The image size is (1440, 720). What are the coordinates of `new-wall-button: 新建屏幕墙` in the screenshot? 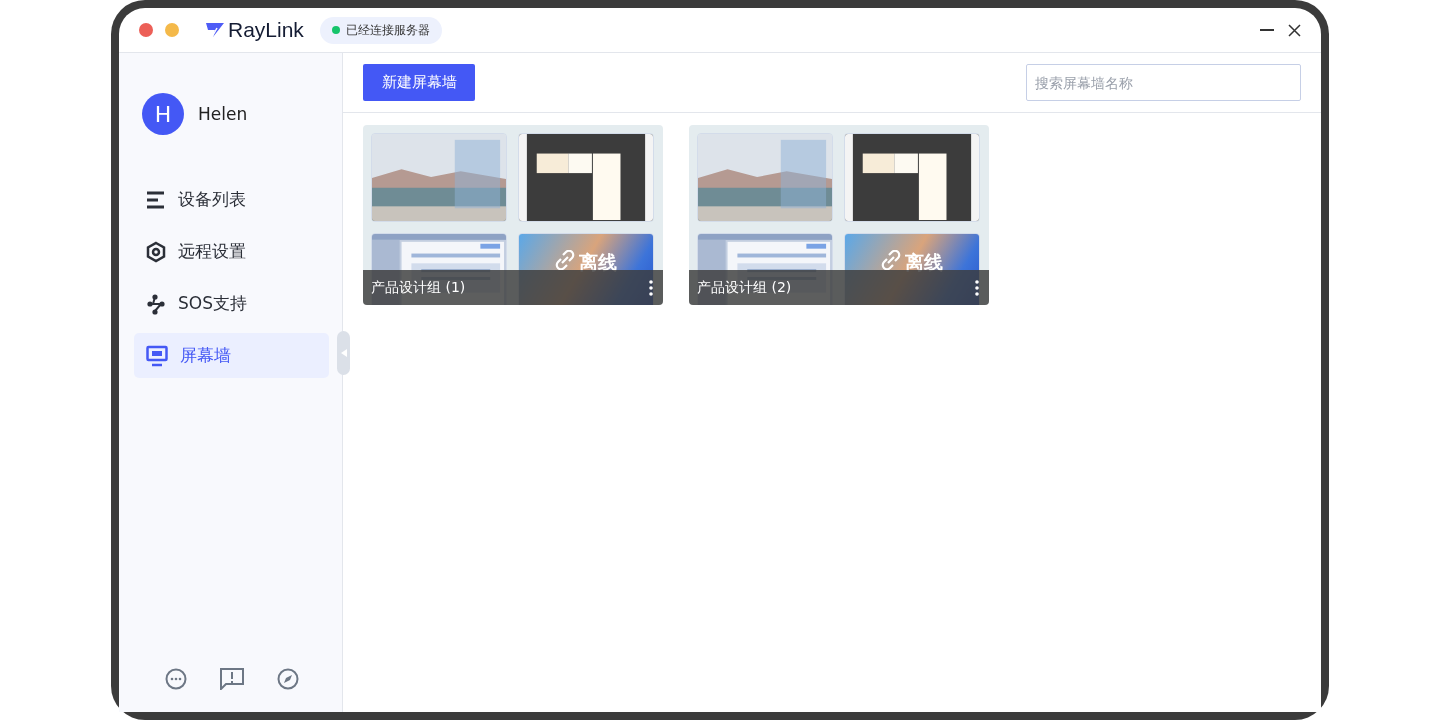 It's located at (419, 82).